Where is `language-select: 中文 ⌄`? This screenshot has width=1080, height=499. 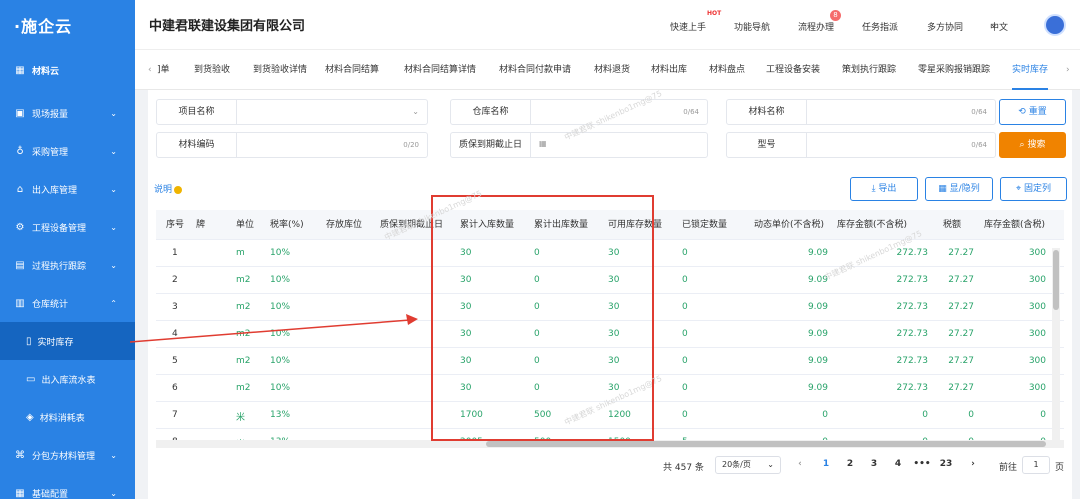 language-select: 中文 ⌄ is located at coordinates (999, 26).